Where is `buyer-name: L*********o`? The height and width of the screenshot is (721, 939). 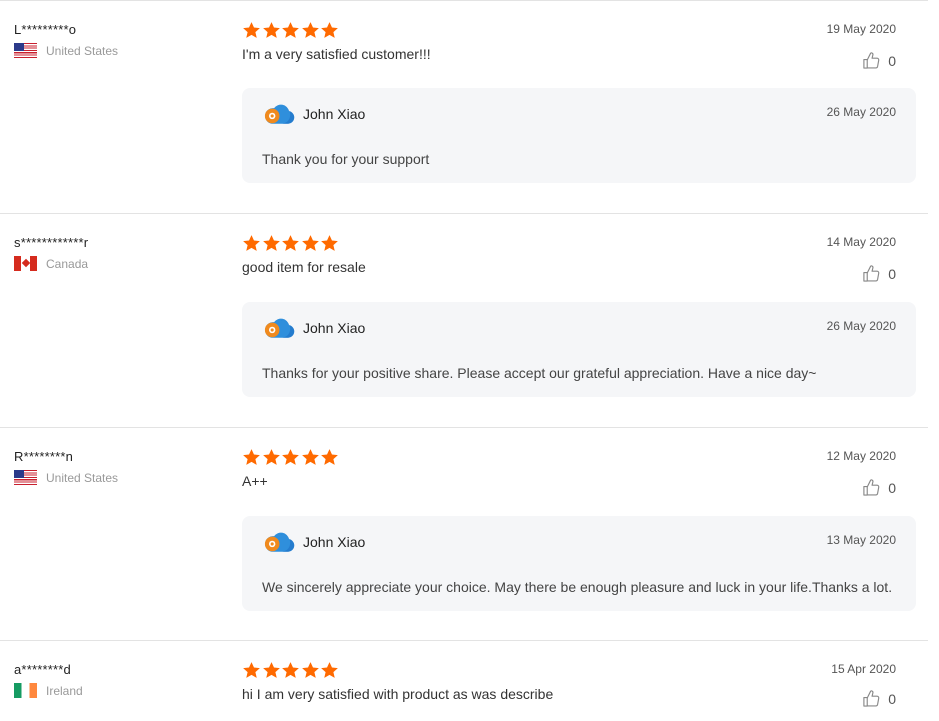 buyer-name: L*********o is located at coordinates (45, 29).